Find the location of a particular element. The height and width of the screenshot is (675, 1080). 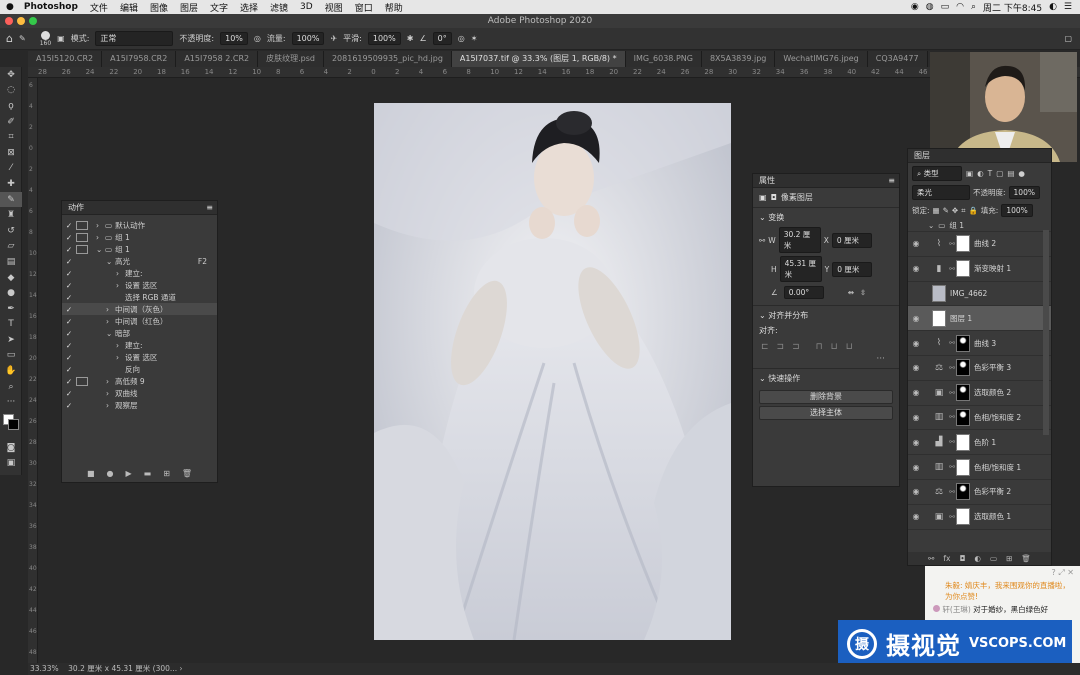

more-options-icon: ··· is located at coordinates (826, 359).